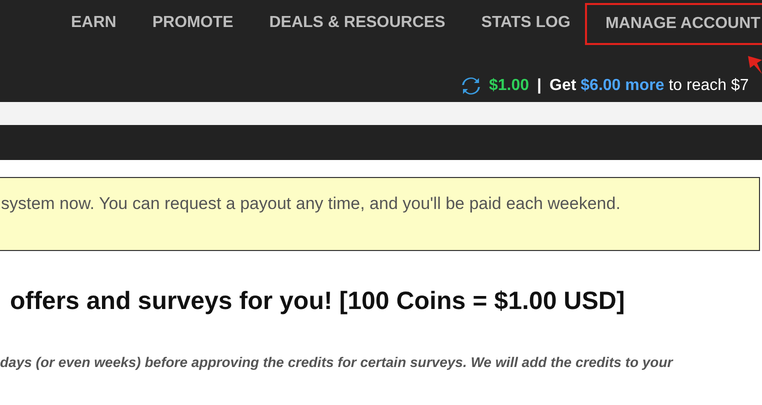  I want to click on page-heading: offers and surveys for you! [100 Coins = $1.00 USD], so click(317, 301).